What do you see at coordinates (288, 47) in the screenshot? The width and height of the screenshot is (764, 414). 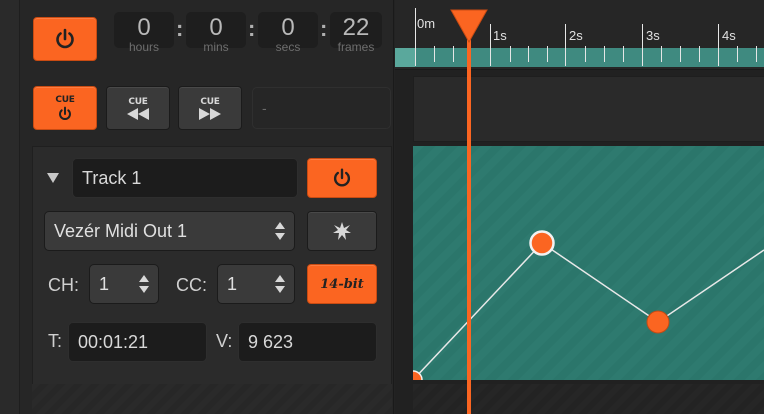 I see `secs-unit: secs` at bounding box center [288, 47].